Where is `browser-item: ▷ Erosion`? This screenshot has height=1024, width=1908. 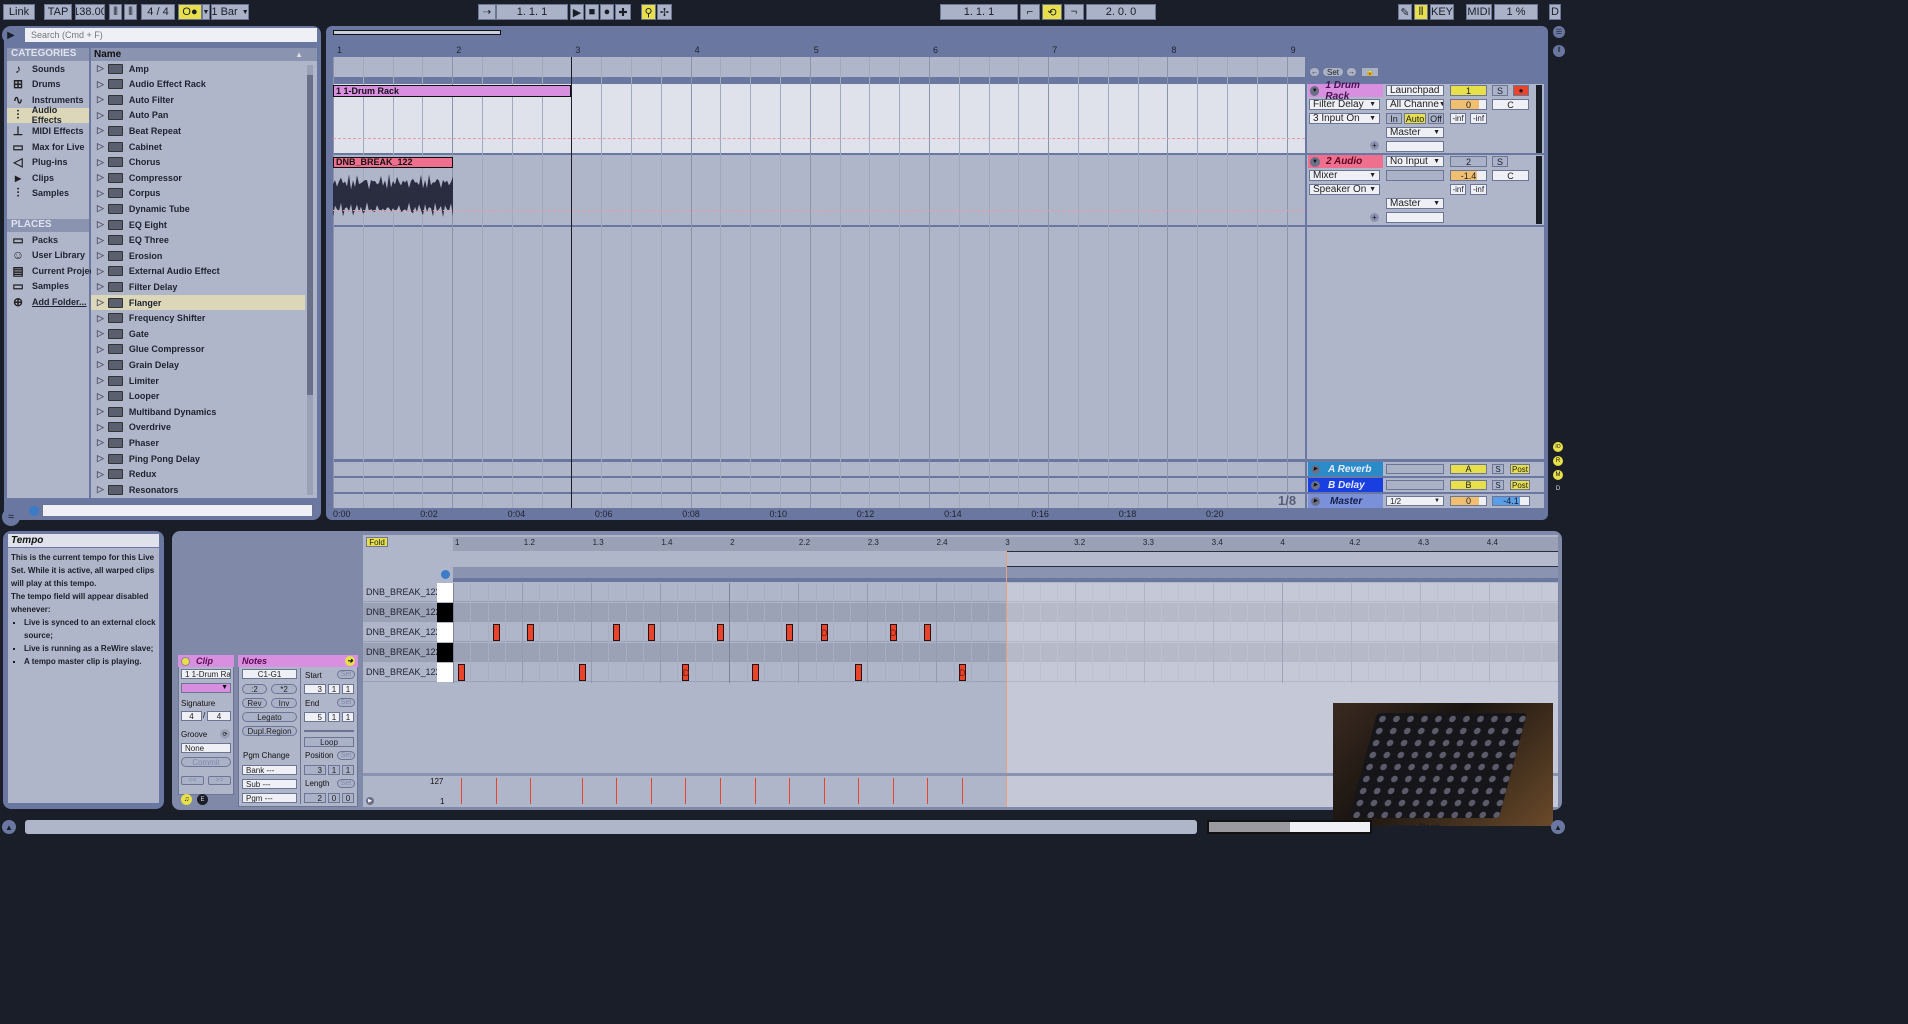 browser-item: ▷ Erosion is located at coordinates (198, 255).